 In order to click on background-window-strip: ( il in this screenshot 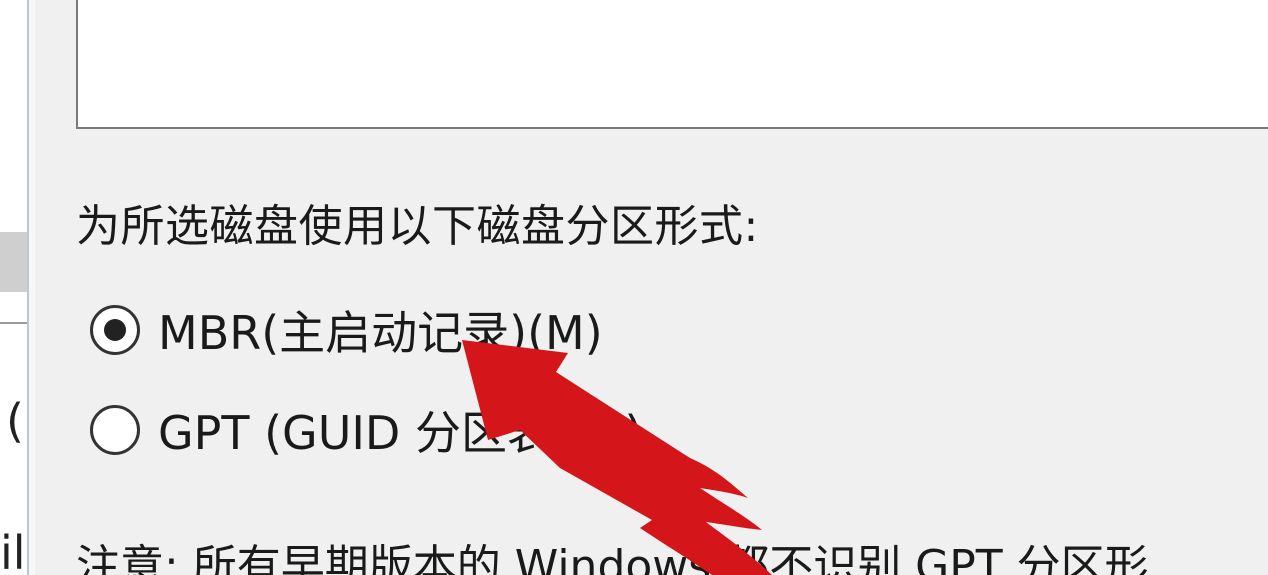, I will do `click(13, 287)`.